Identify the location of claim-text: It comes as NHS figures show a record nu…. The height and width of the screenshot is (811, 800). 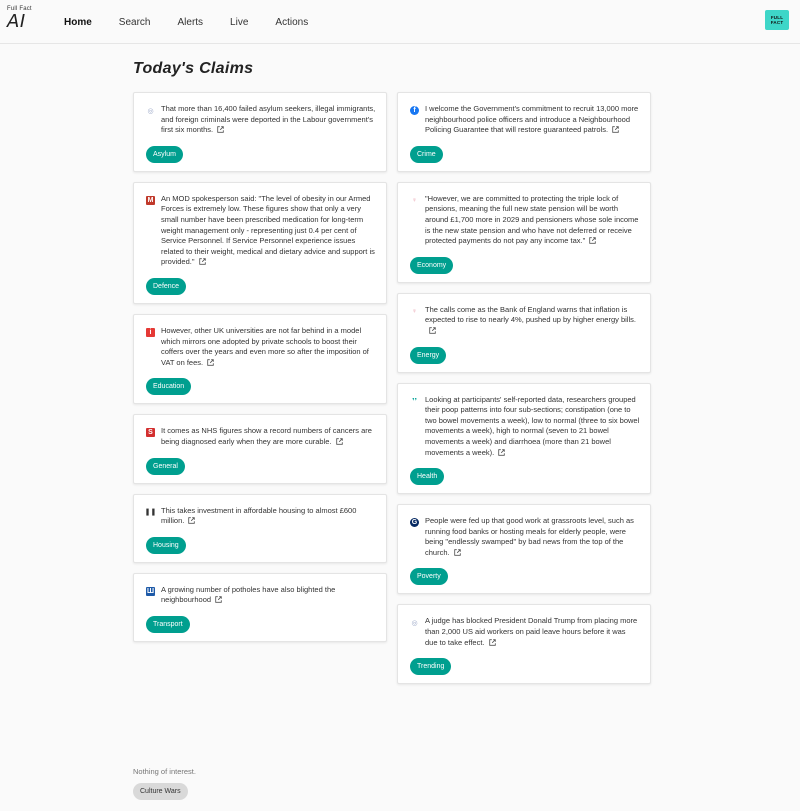
(268, 436).